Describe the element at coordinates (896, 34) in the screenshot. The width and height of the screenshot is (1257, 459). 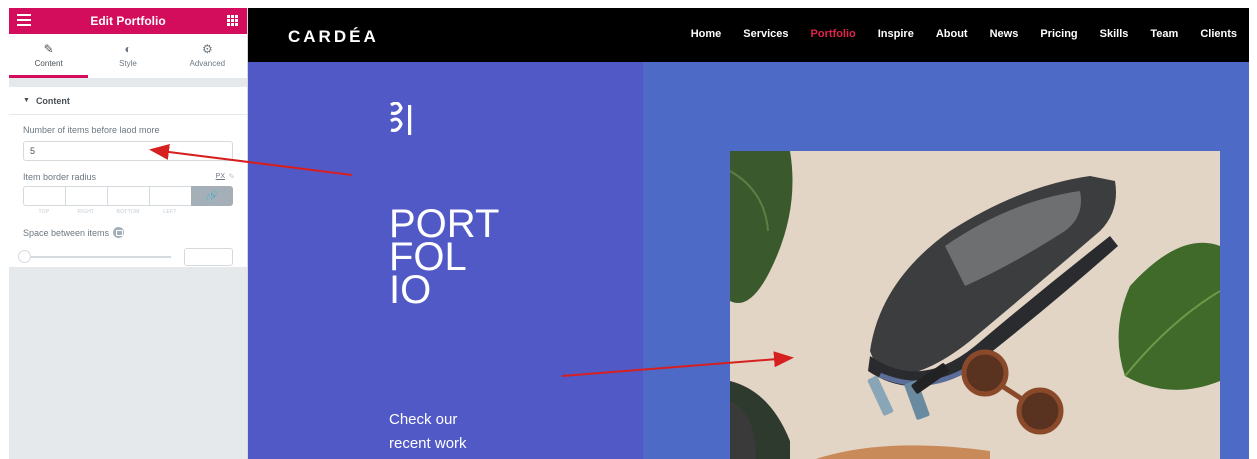
I see `nav-inspire: Inspire` at that location.